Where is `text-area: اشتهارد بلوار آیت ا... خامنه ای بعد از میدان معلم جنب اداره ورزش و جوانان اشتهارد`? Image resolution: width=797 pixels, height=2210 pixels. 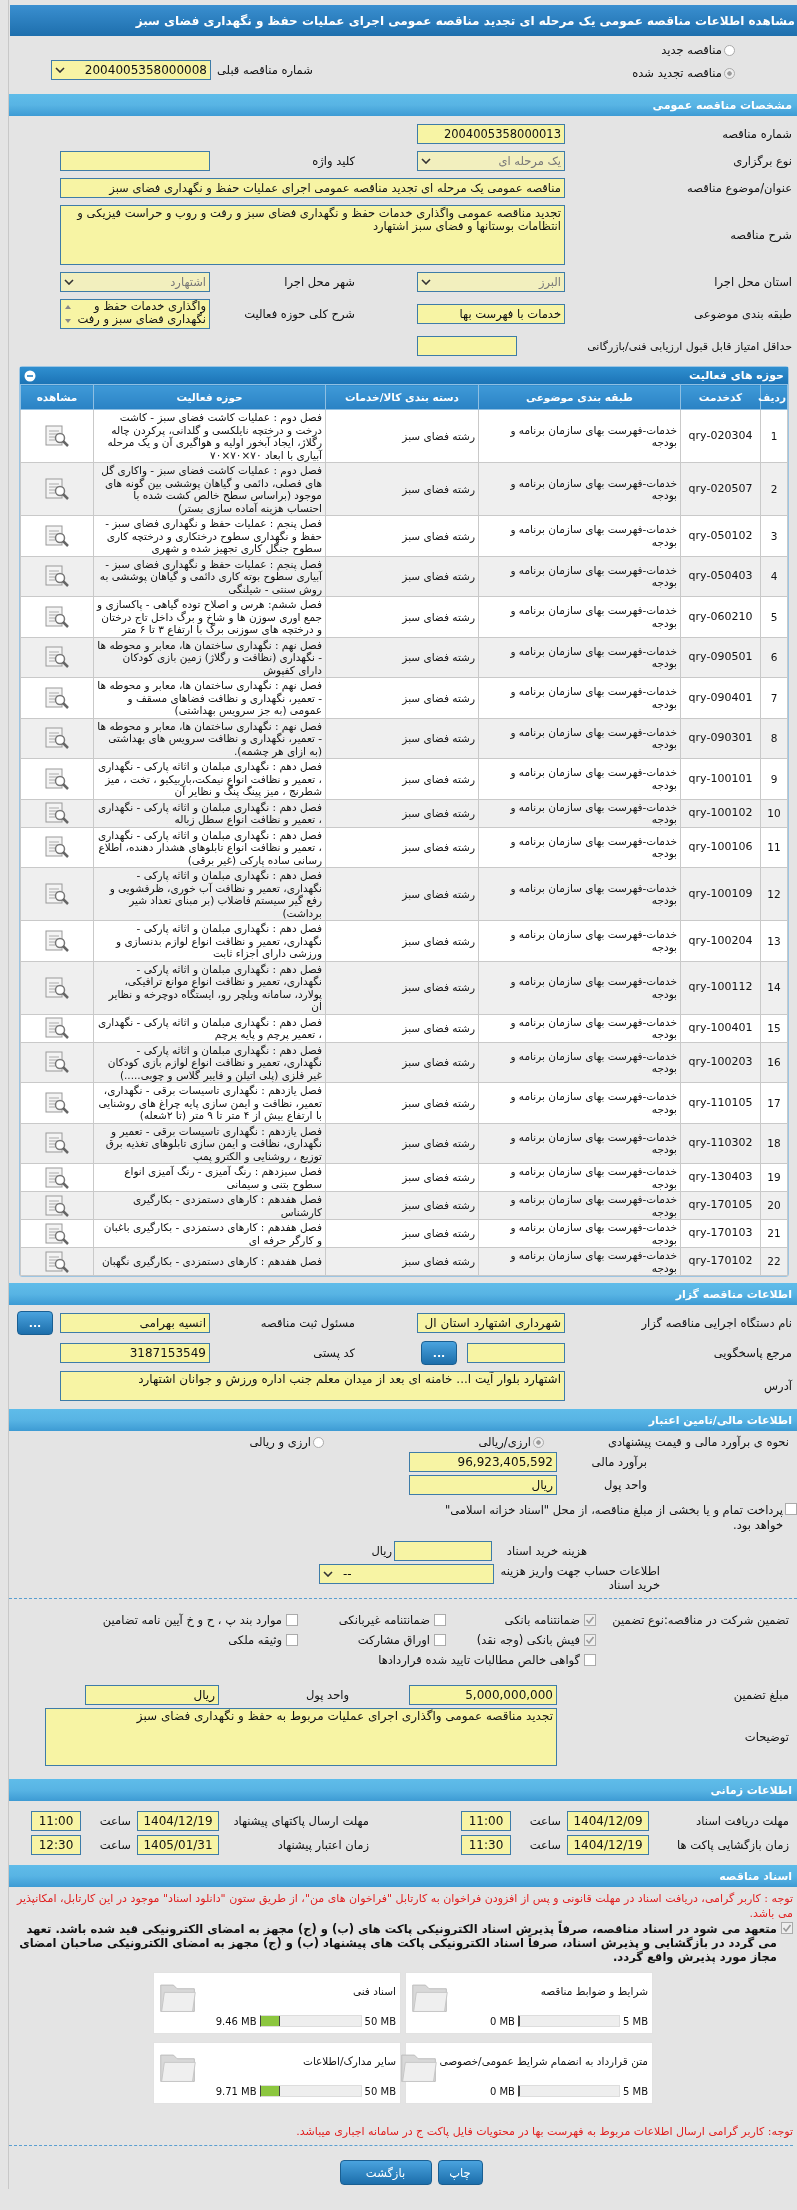
text-area: اشتهارد بلوار آیت ا... خامنه ای بعد از میدان معلم جنب اداره ورزش و جوانان اشتهارد is located at coordinates (312, 1386).